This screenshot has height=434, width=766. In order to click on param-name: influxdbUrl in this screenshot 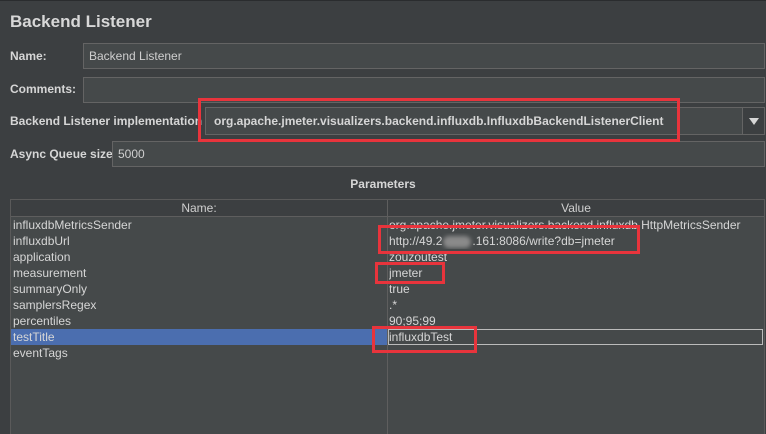, I will do `click(198, 241)`.